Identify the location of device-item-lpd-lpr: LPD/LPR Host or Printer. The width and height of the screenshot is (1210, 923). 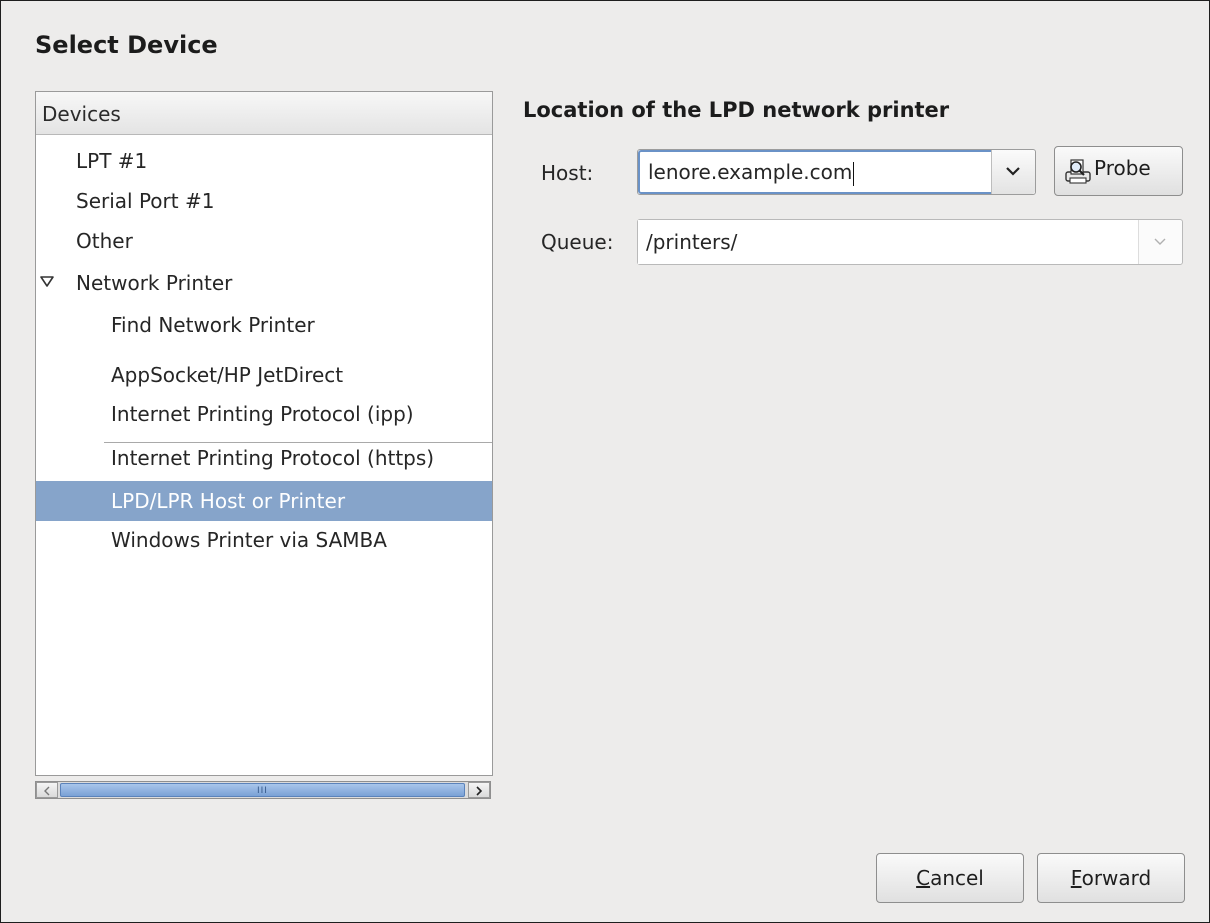
(264, 501).